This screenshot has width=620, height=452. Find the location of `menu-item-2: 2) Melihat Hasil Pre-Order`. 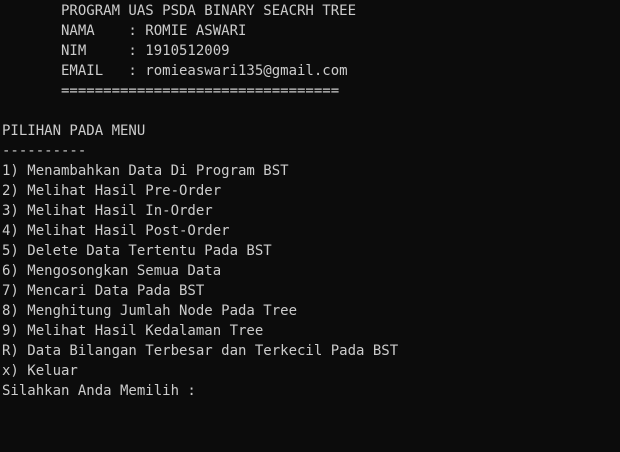

menu-item-2: 2) Melihat Hasil Pre-Order is located at coordinates (112, 191).